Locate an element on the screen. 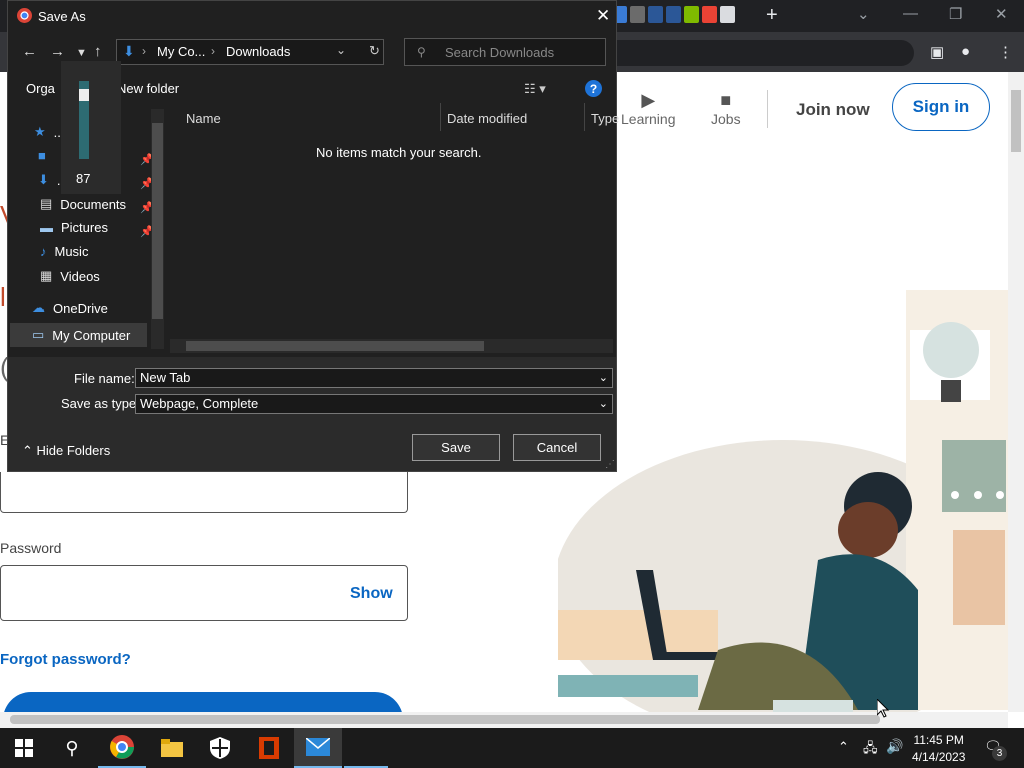  breadcrumb: ⬇ › My Co... › Downloads ⌄ ↻ is located at coordinates (250, 52).